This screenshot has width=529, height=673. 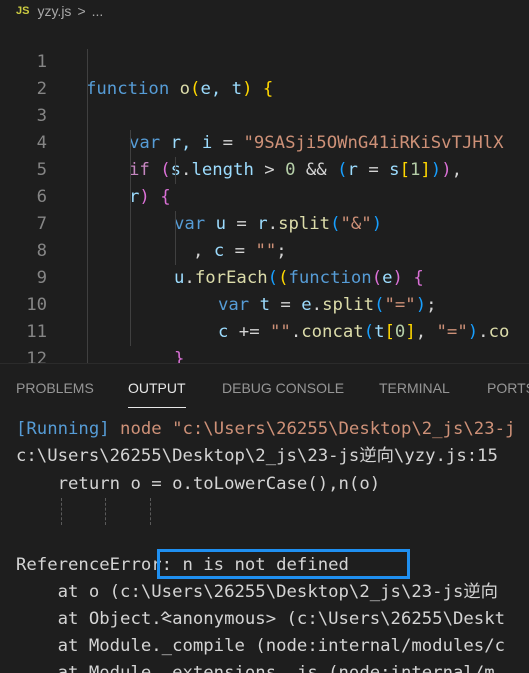 What do you see at coordinates (283, 564) in the screenshot?
I see `annotation-highlight-box` at bounding box center [283, 564].